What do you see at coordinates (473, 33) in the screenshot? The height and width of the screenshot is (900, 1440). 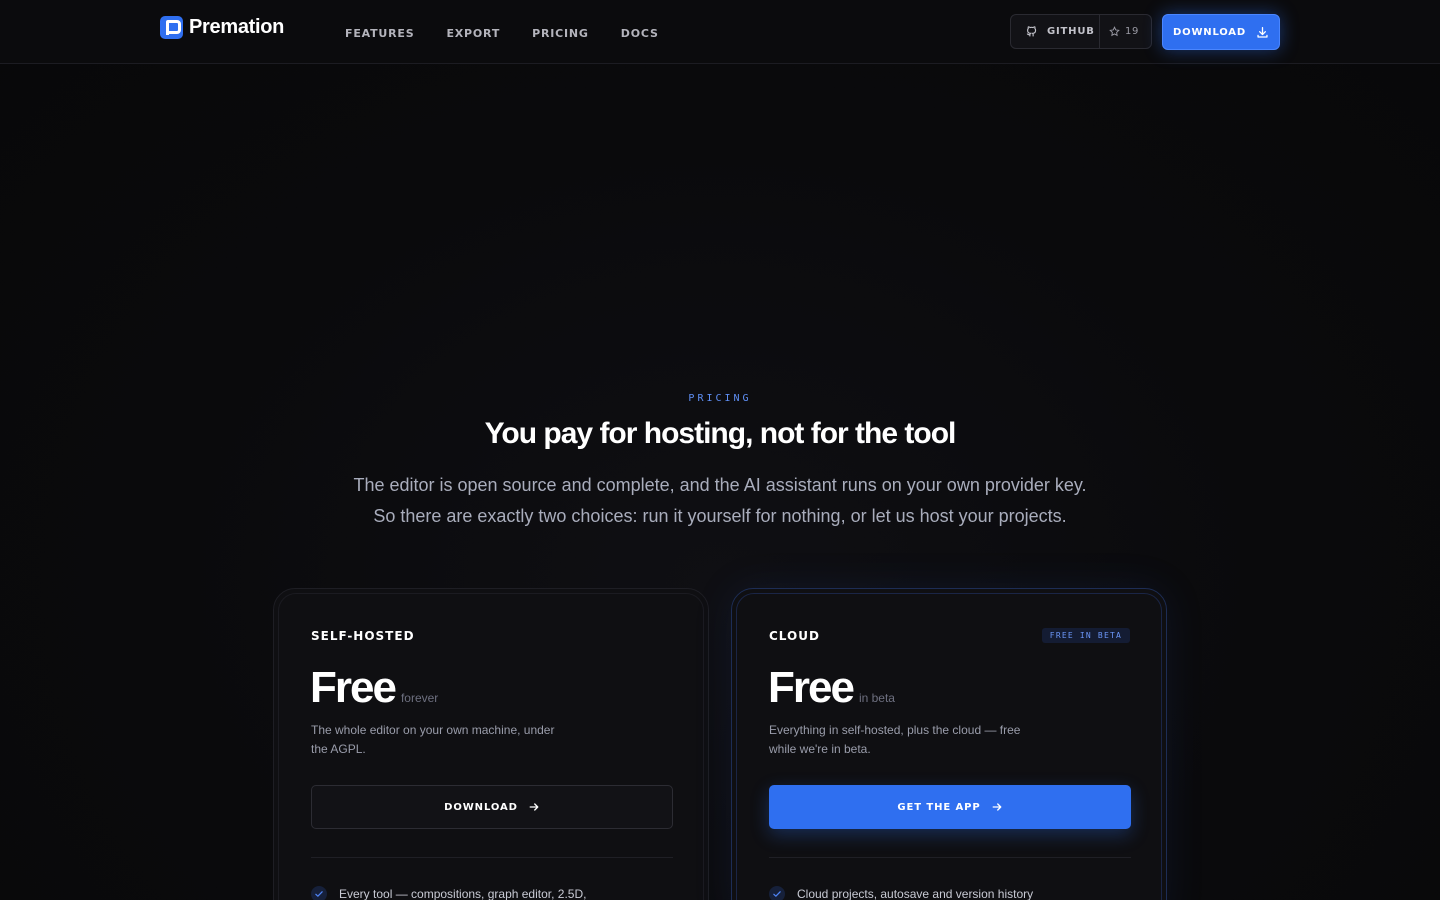 I see `nav-item-export: EXPORT` at bounding box center [473, 33].